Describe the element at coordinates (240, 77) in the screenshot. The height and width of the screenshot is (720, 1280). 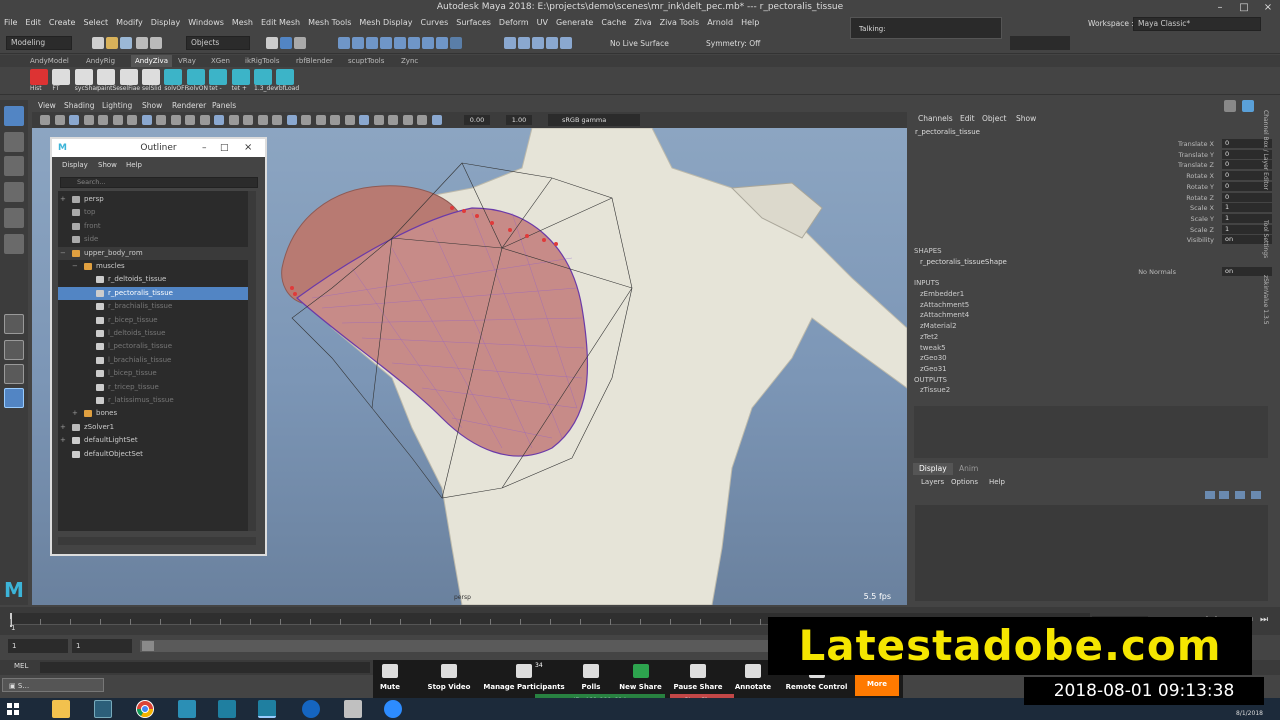
I see `shelf-tet-icon` at that location.